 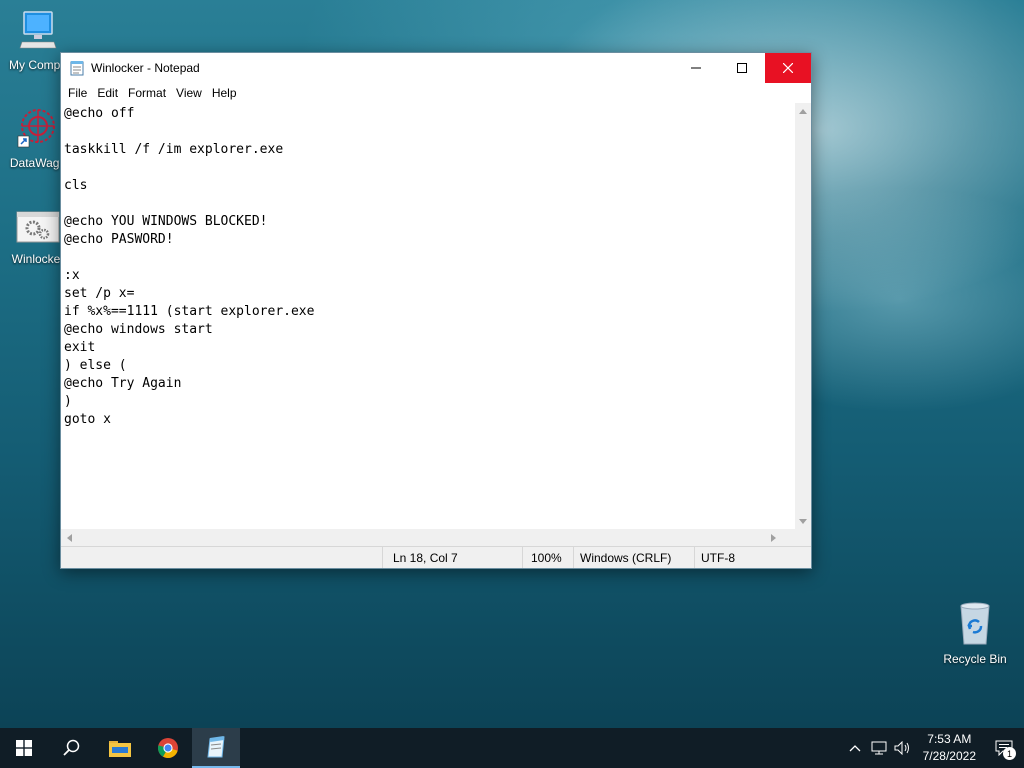 I want to click on close-button, so click(x=788, y=68).